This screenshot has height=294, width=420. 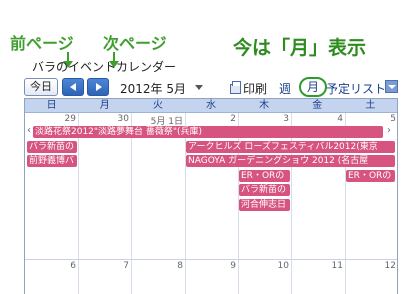 What do you see at coordinates (208, 132) in the screenshot?
I see `event-bar: 淡路花祭2012"淡路夢舞台 薔薇祭"(兵庫)` at bounding box center [208, 132].